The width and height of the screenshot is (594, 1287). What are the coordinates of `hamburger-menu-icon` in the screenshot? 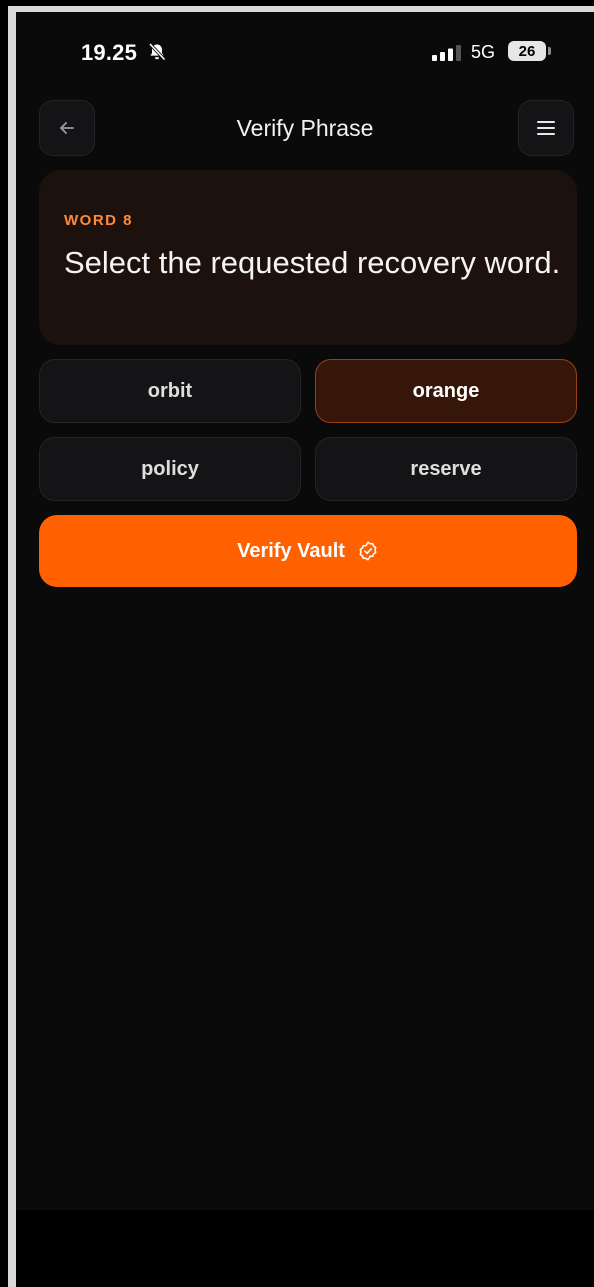 It's located at (546, 128).